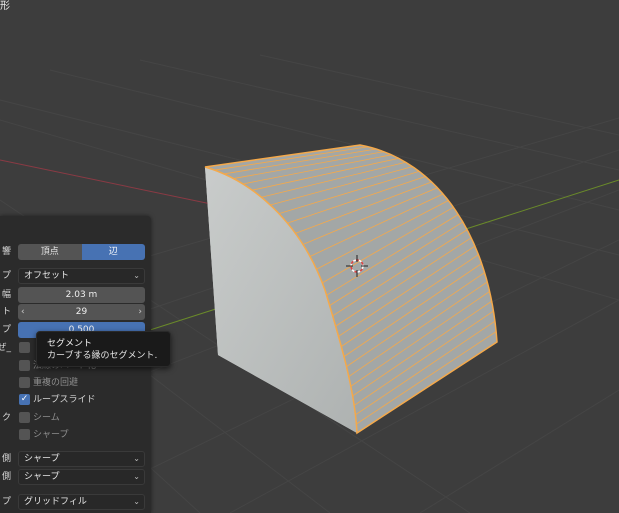 Image resolution: width=619 pixels, height=513 pixels. I want to click on outer-miter-value: シャープ, so click(42, 459).